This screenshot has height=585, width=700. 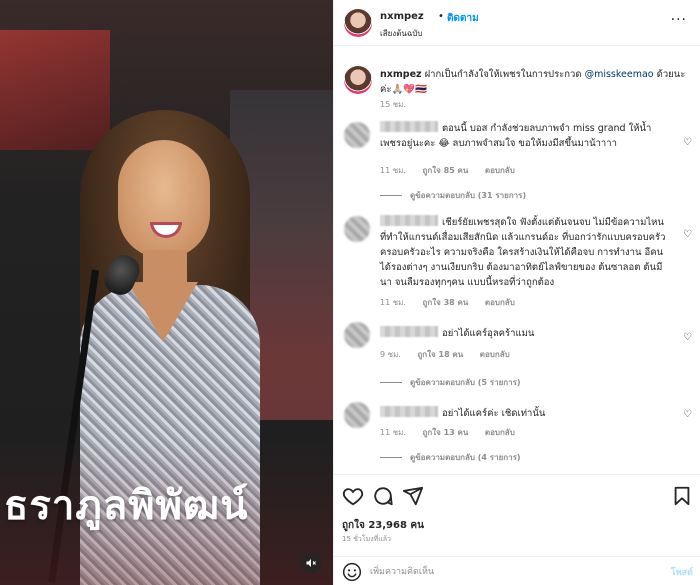 I want to click on comment-likes: ถูกใจ 18 คน, so click(x=440, y=354).